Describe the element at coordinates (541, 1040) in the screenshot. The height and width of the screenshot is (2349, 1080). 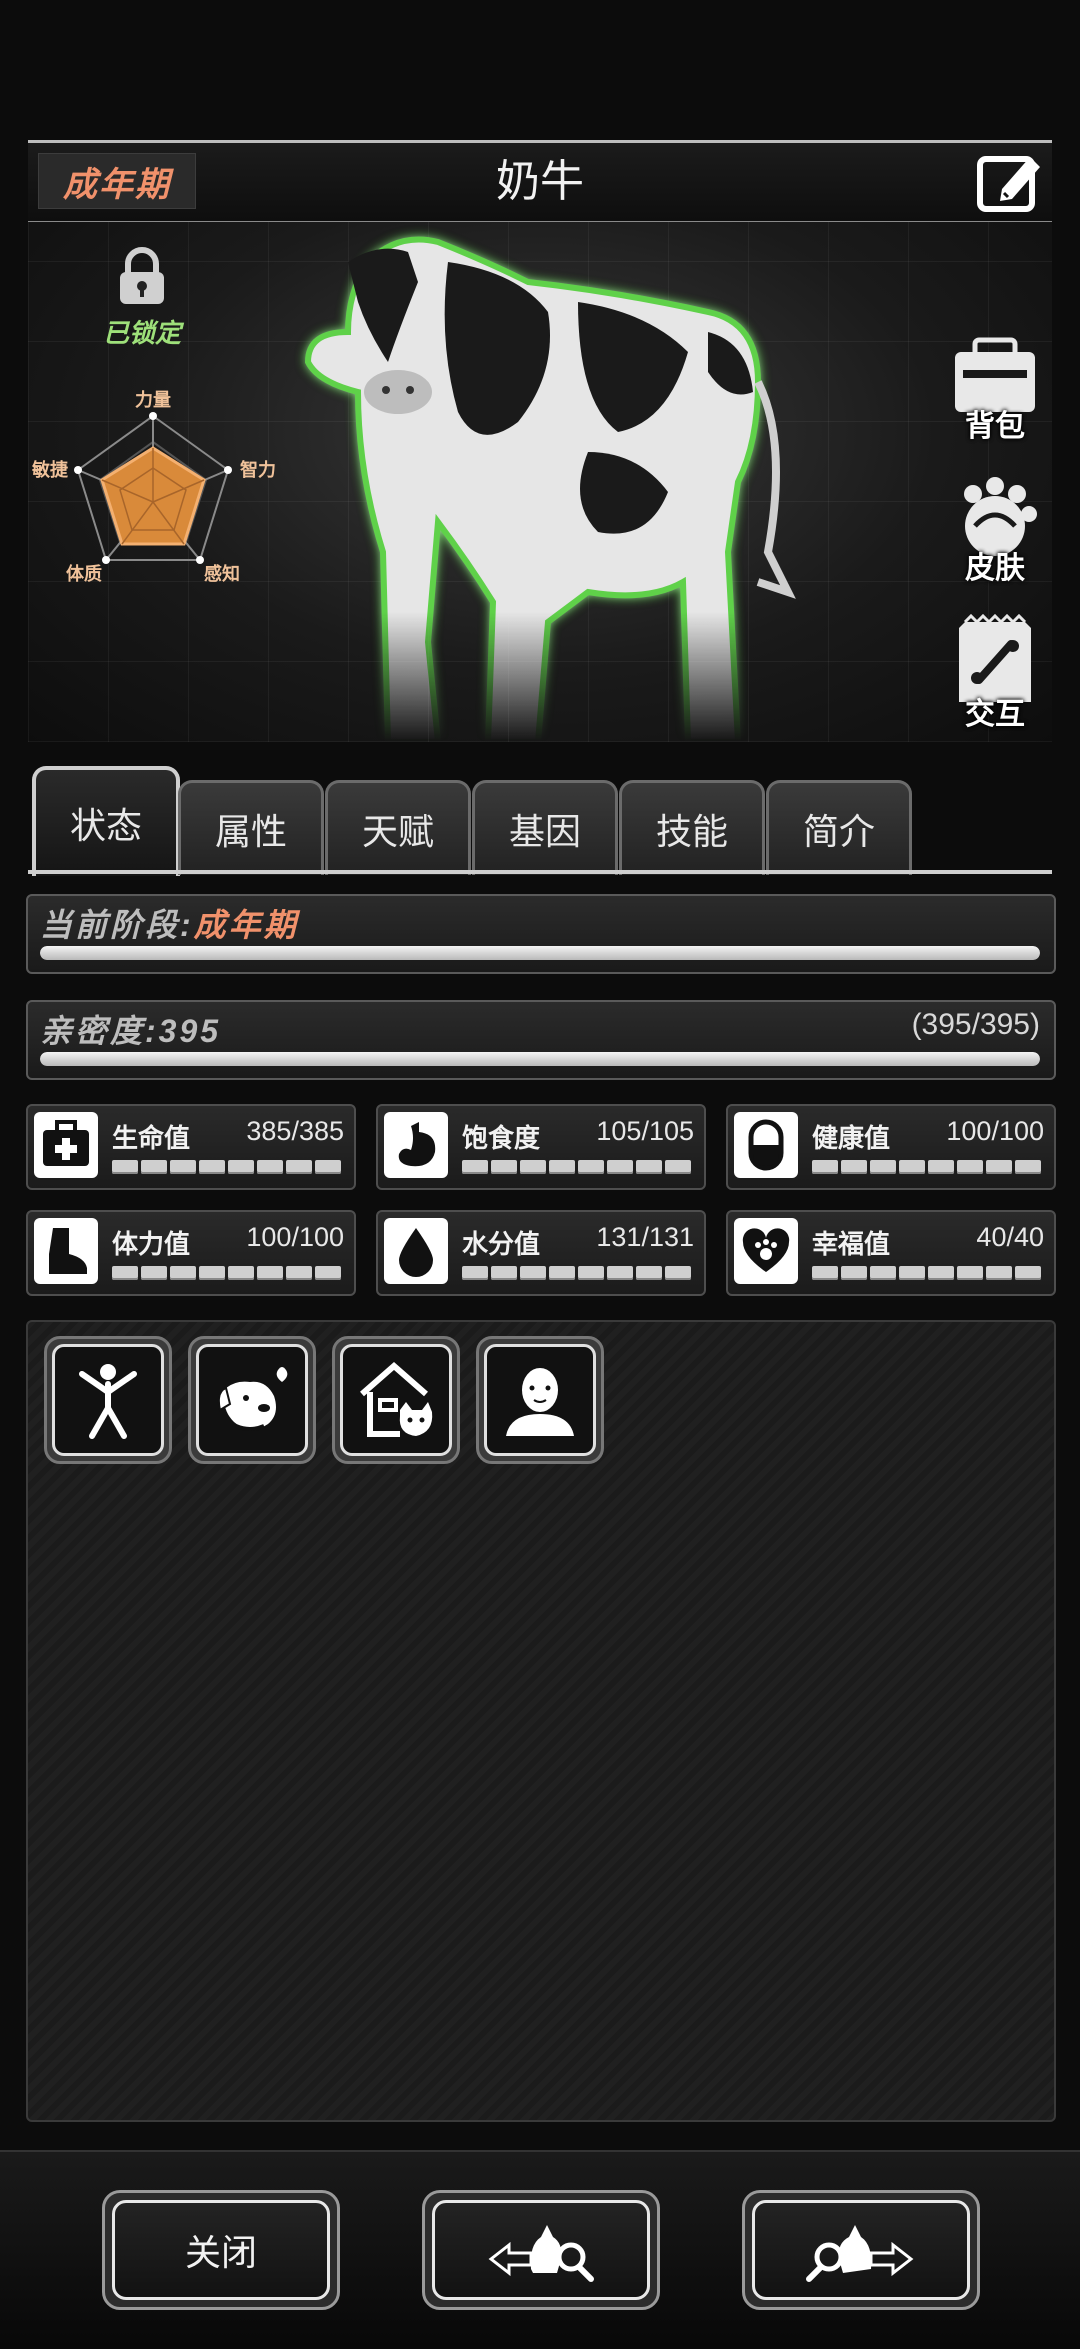
I see `intimacy-bar: 亲密度:395 (395/395)` at that location.